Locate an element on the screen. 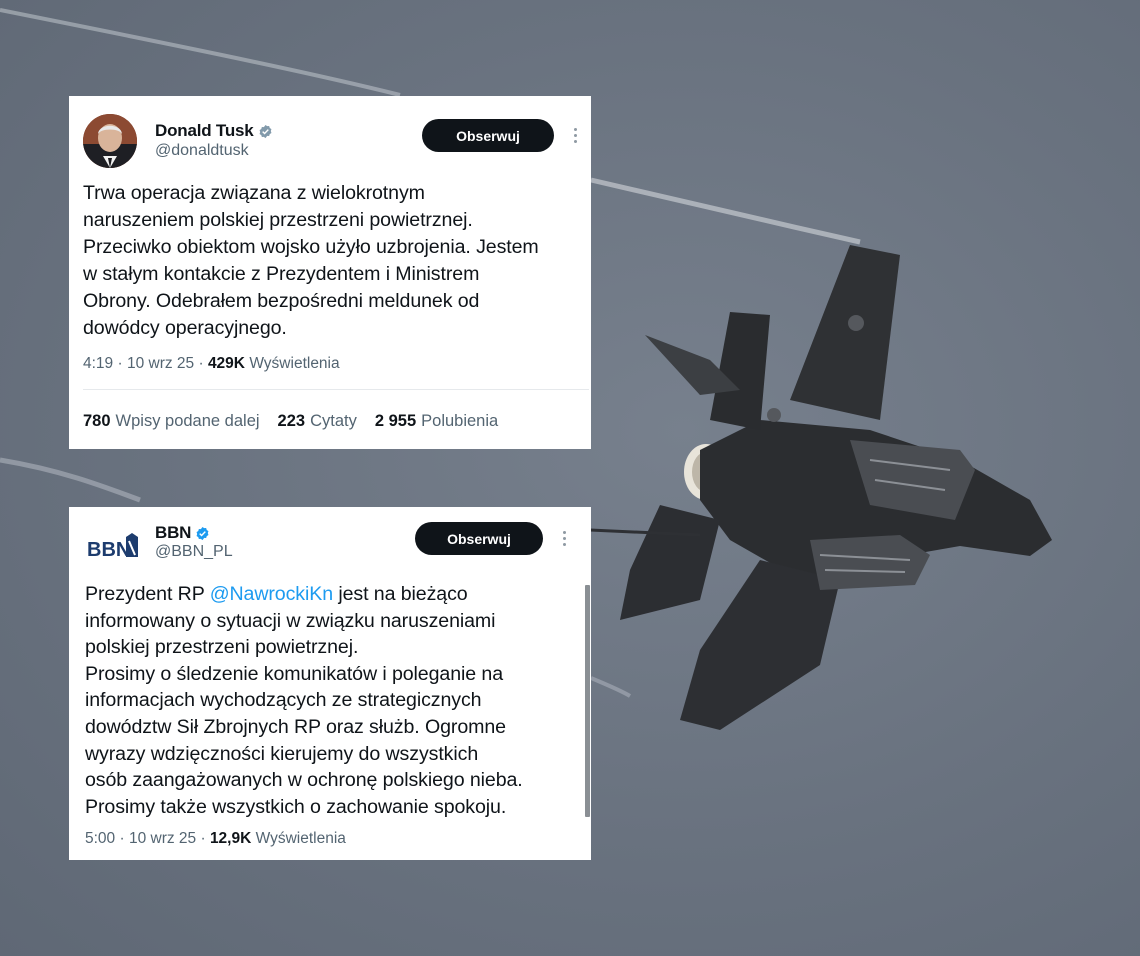 The height and width of the screenshot is (956, 1140). views-count: 12,9K is located at coordinates (230, 838).